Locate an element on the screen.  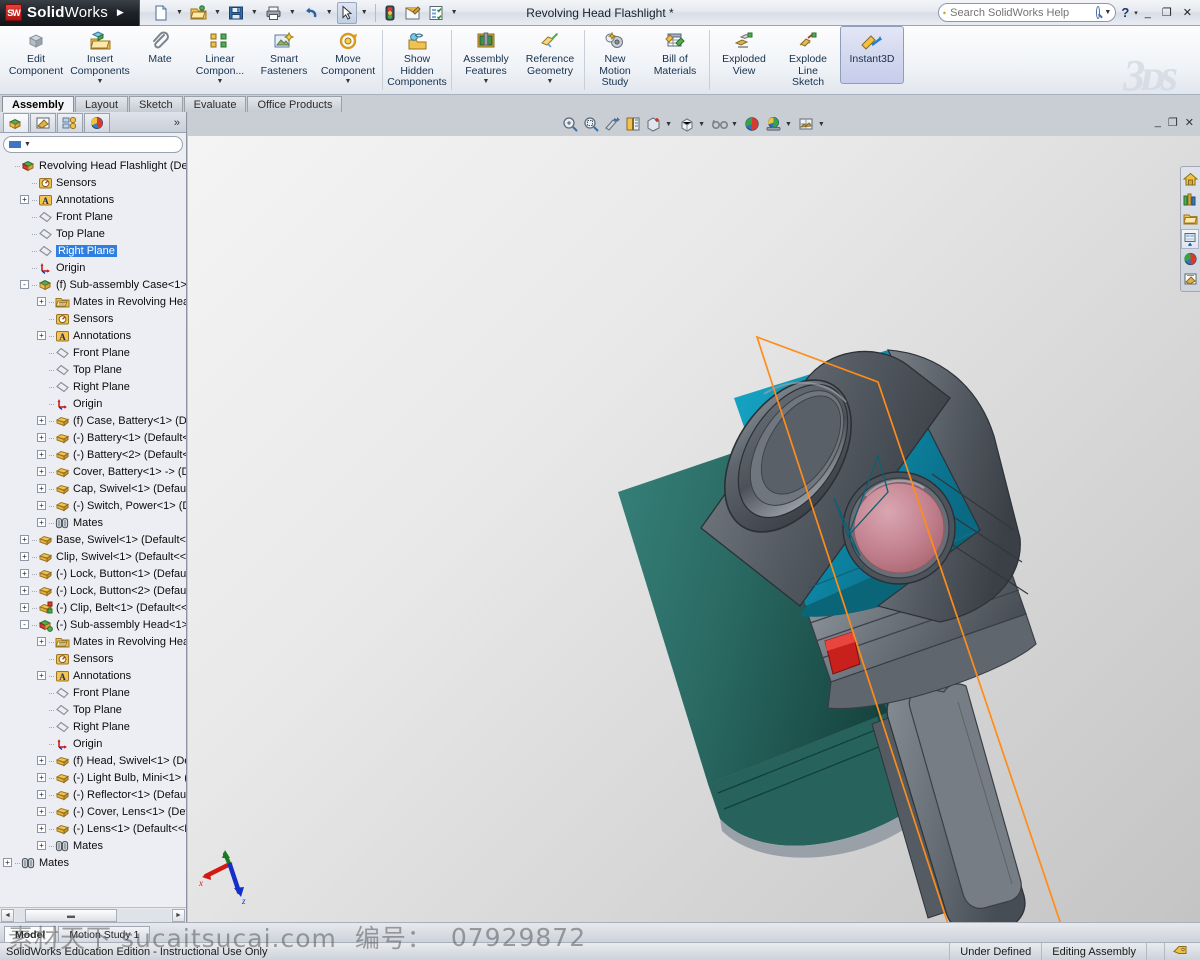
ribbon-insert-components: Insert Components ▼ is located at coordinates (100, 59).